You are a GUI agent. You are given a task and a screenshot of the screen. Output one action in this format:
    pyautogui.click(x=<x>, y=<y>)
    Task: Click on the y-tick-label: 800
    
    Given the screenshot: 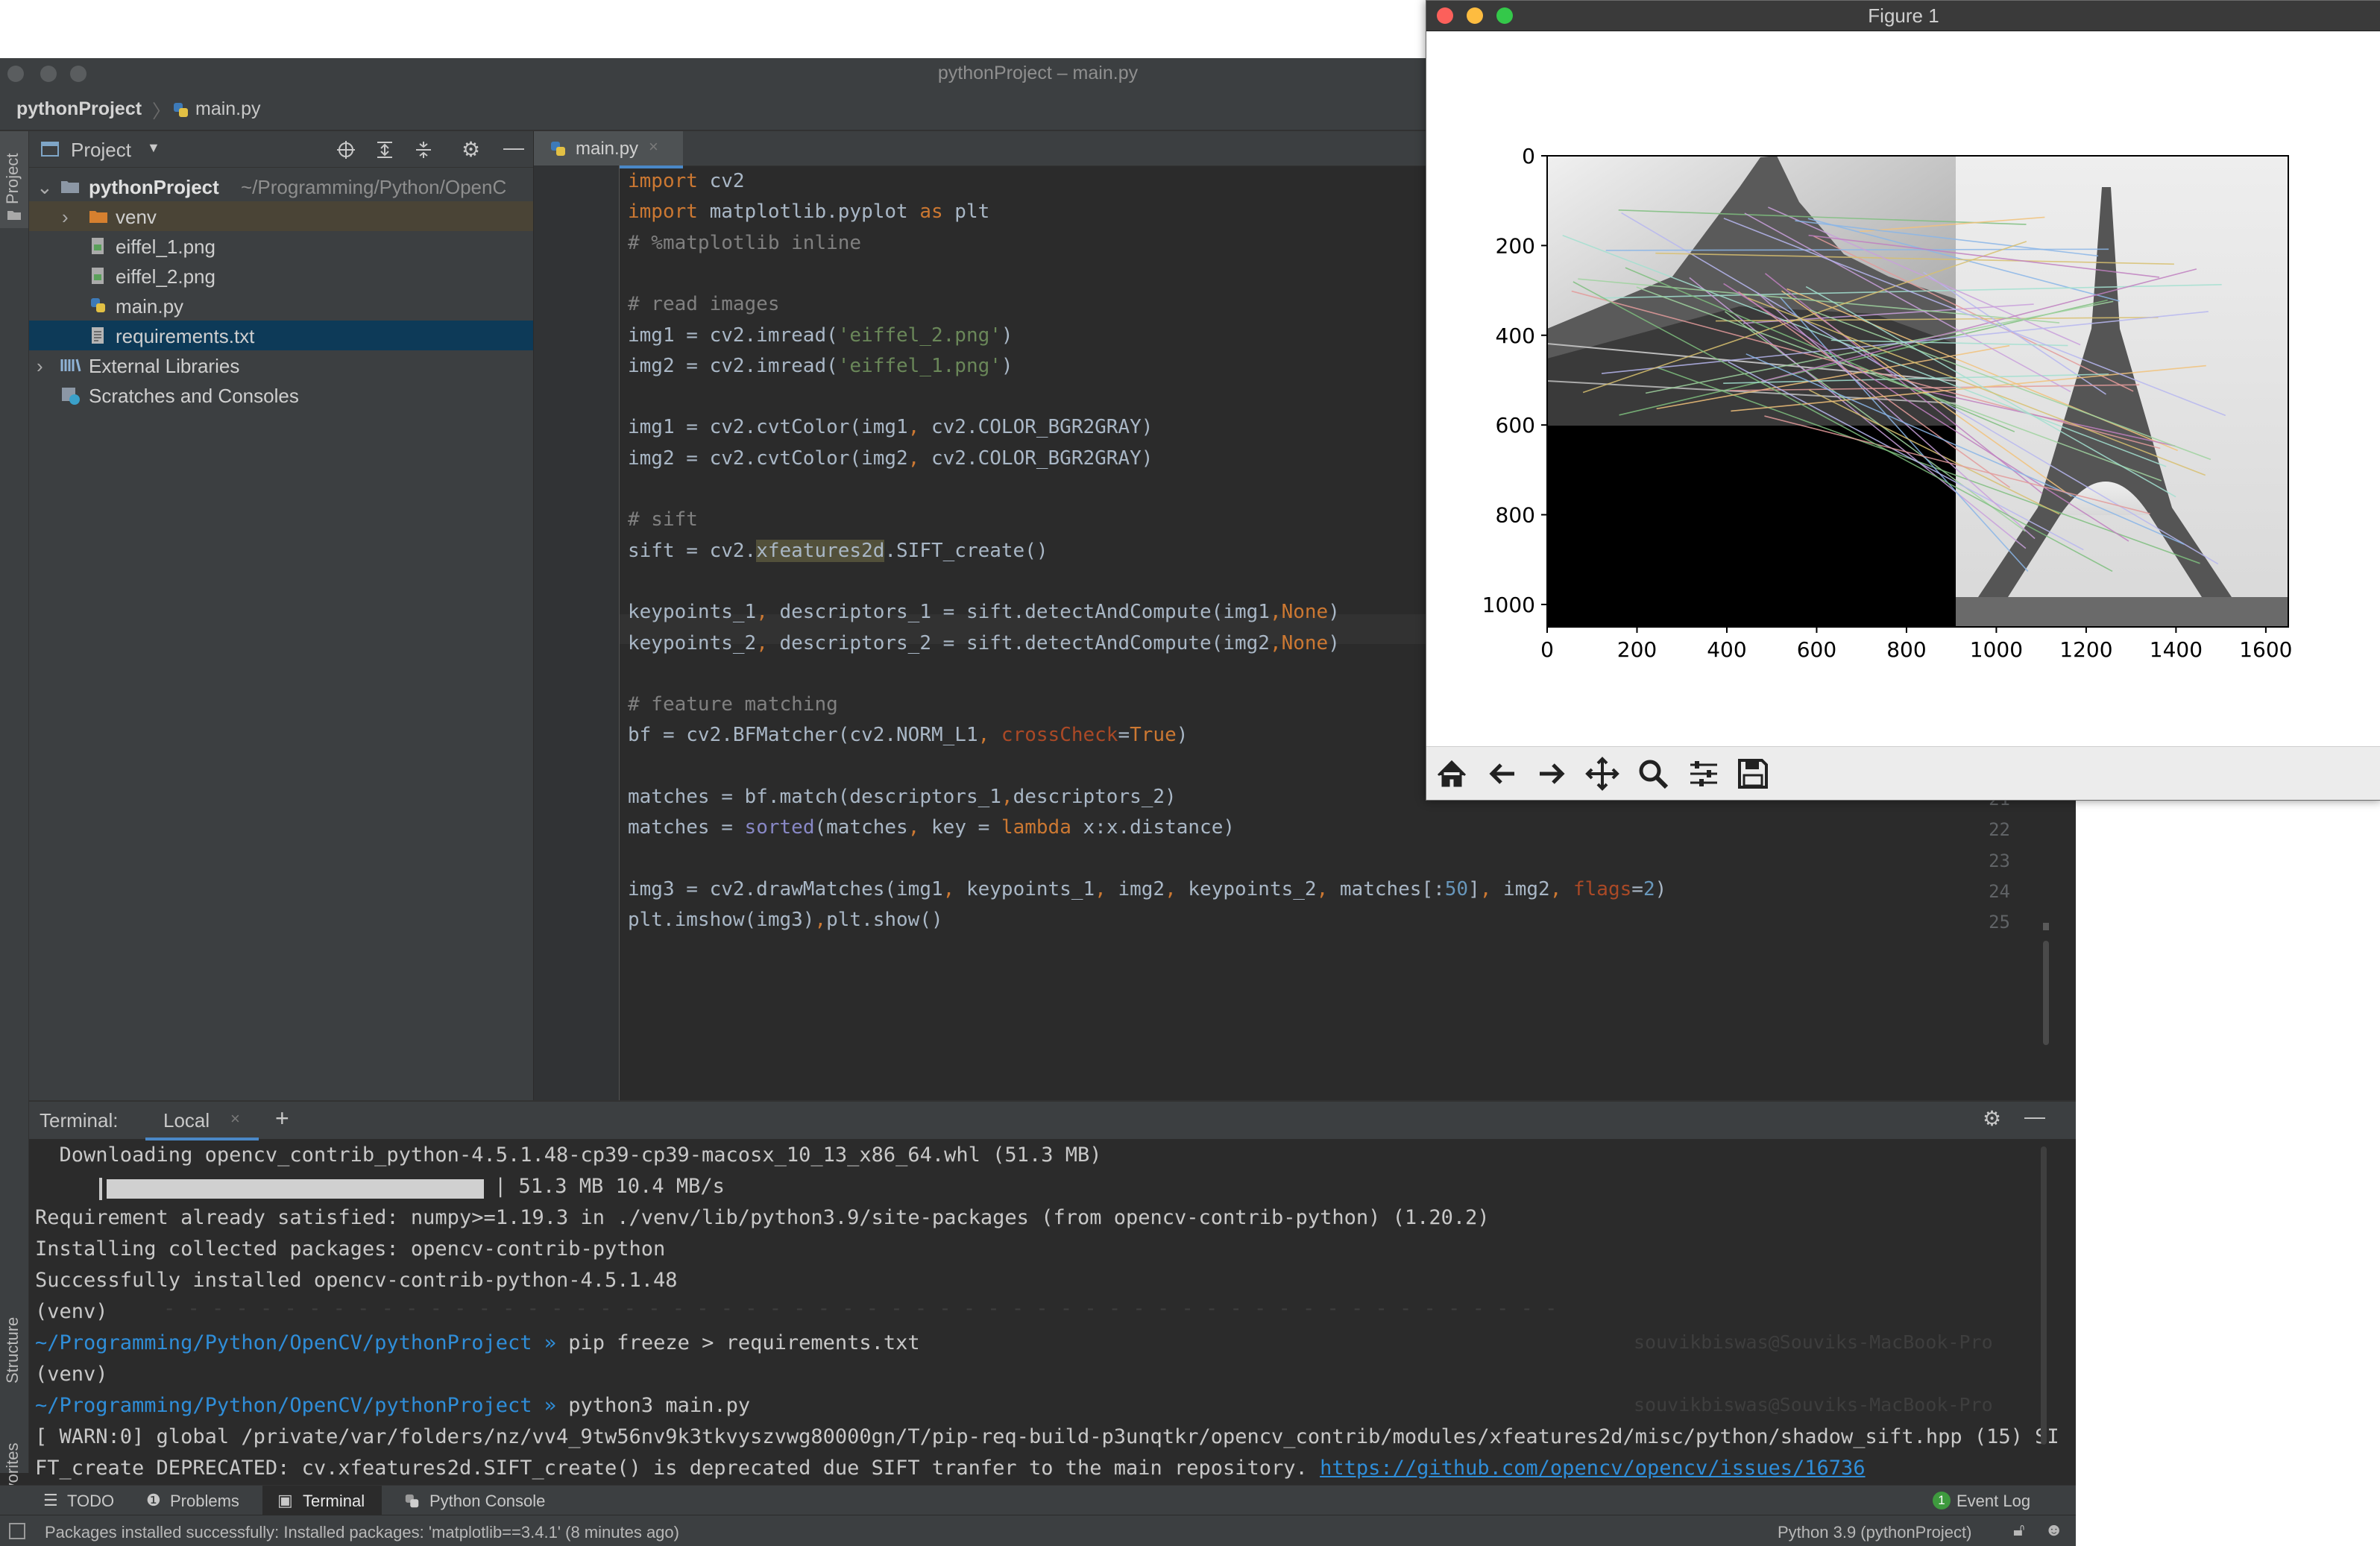 What is the action you would take?
    pyautogui.click(x=1515, y=516)
    